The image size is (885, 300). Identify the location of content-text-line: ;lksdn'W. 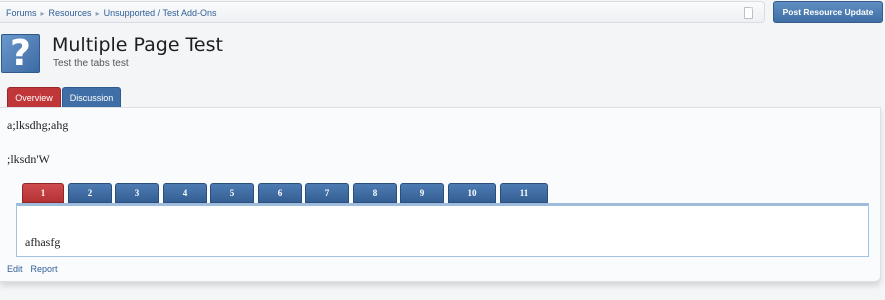
(28, 159).